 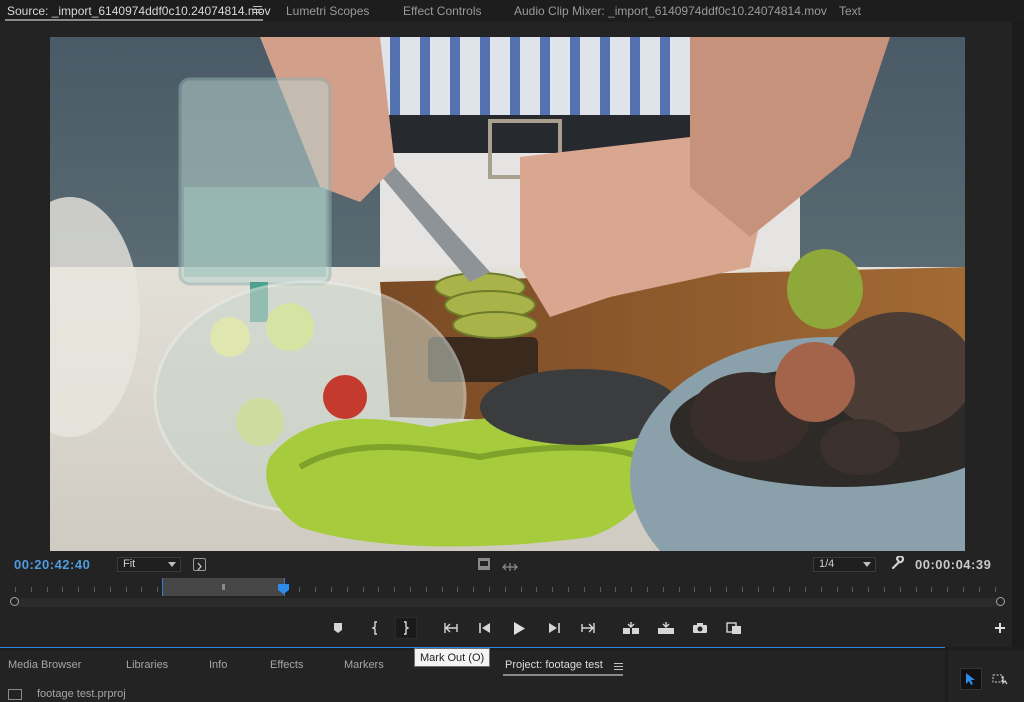 I want to click on playback-resolution-value: 1/4, so click(x=827, y=564).